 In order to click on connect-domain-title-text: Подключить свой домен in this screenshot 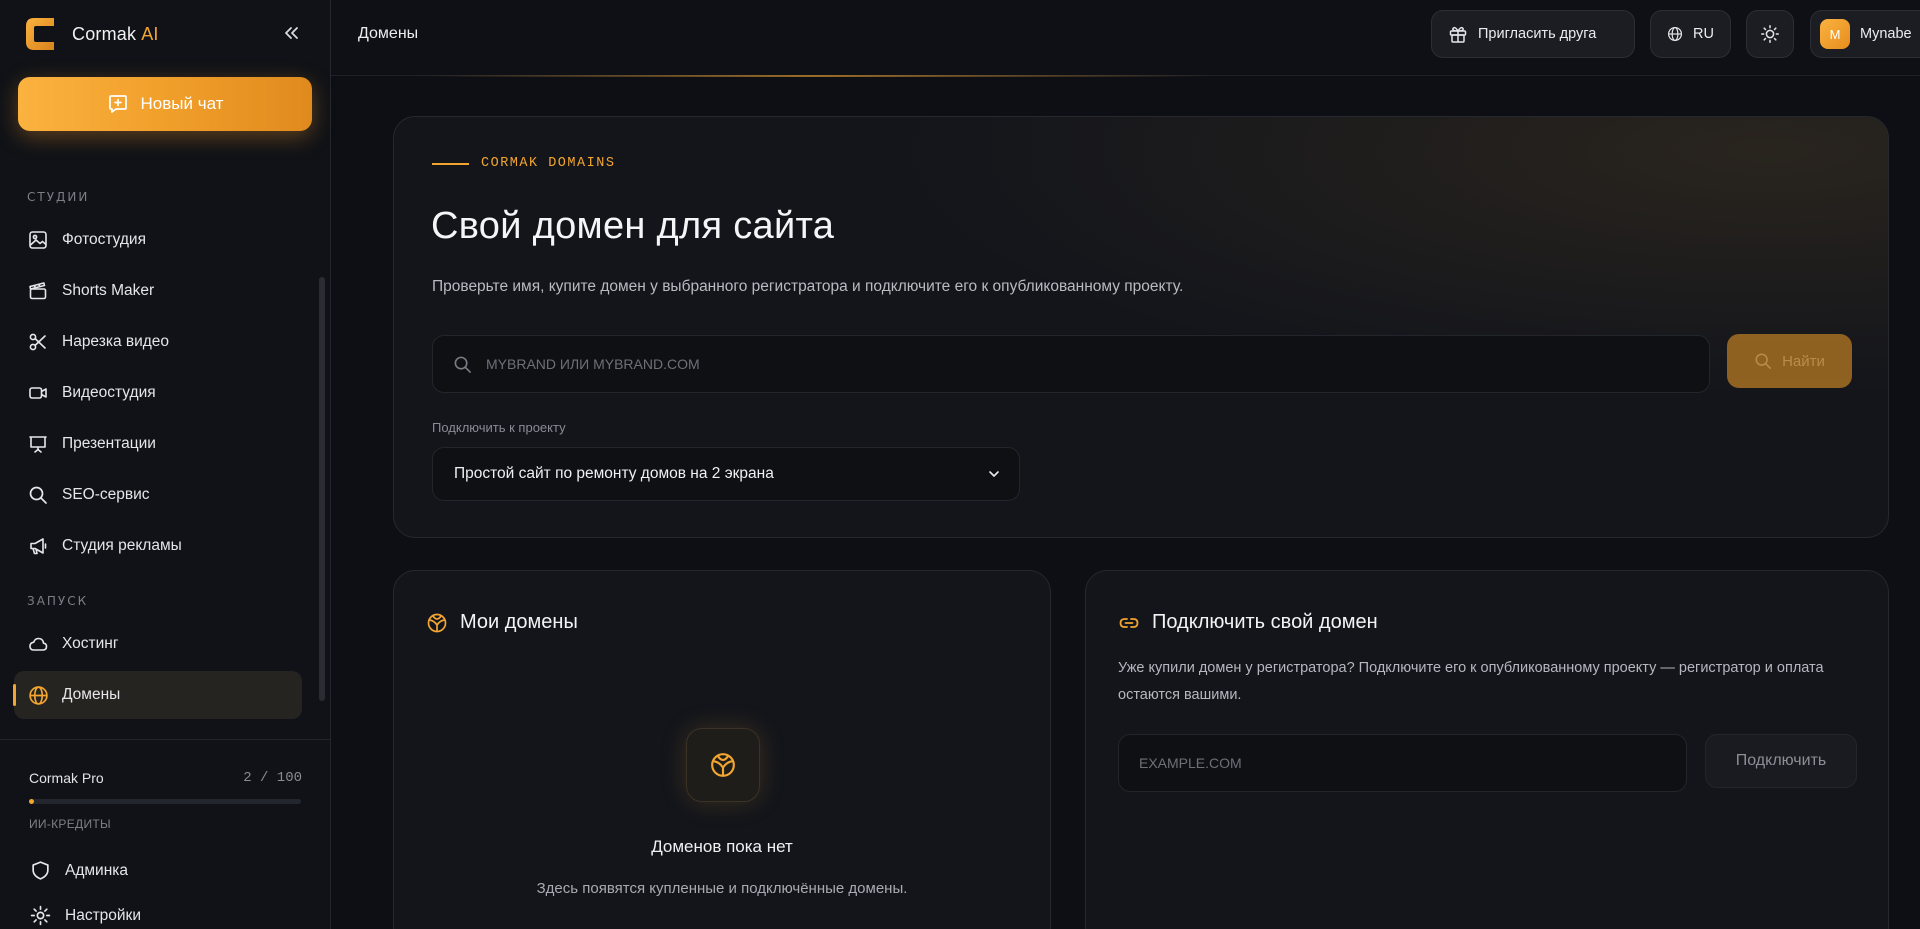, I will do `click(1265, 622)`.